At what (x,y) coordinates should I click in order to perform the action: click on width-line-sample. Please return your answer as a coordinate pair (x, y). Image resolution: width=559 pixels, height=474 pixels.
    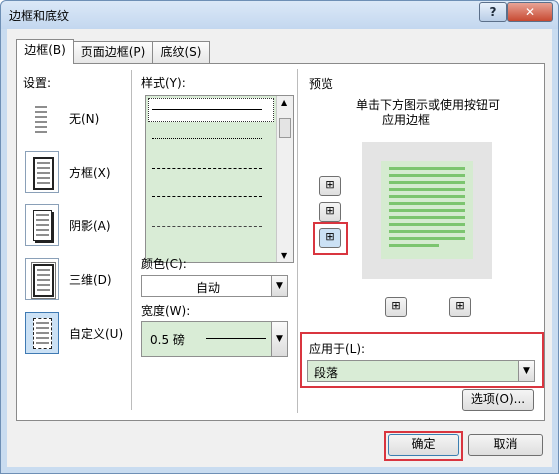
    Looking at the image, I should click on (236, 338).